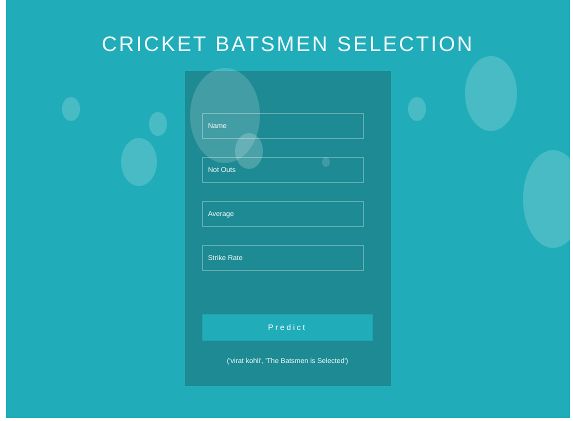 Image resolution: width=573 pixels, height=421 pixels. Describe the element at coordinates (287, 327) in the screenshot. I see `predict-button: Predict` at that location.